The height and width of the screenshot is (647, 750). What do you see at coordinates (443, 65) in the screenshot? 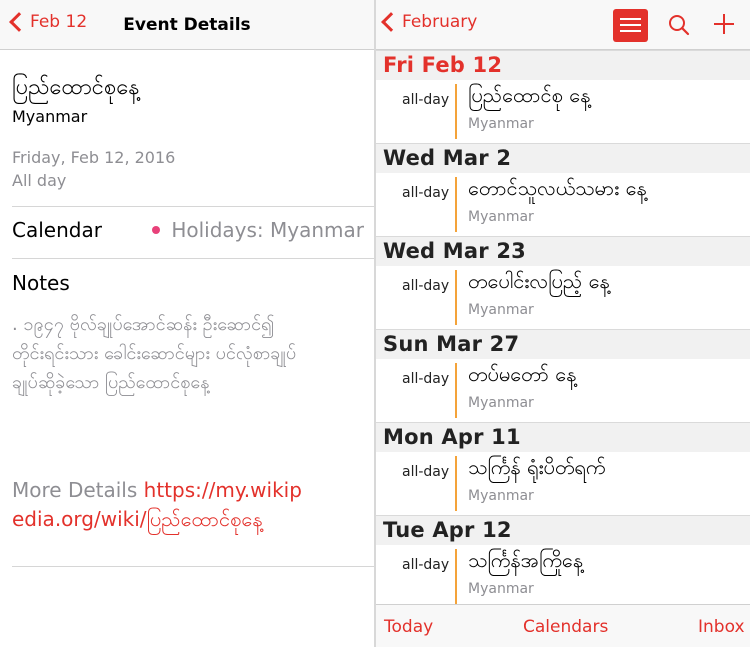
I see `day-header-label: Fri Feb 12` at bounding box center [443, 65].